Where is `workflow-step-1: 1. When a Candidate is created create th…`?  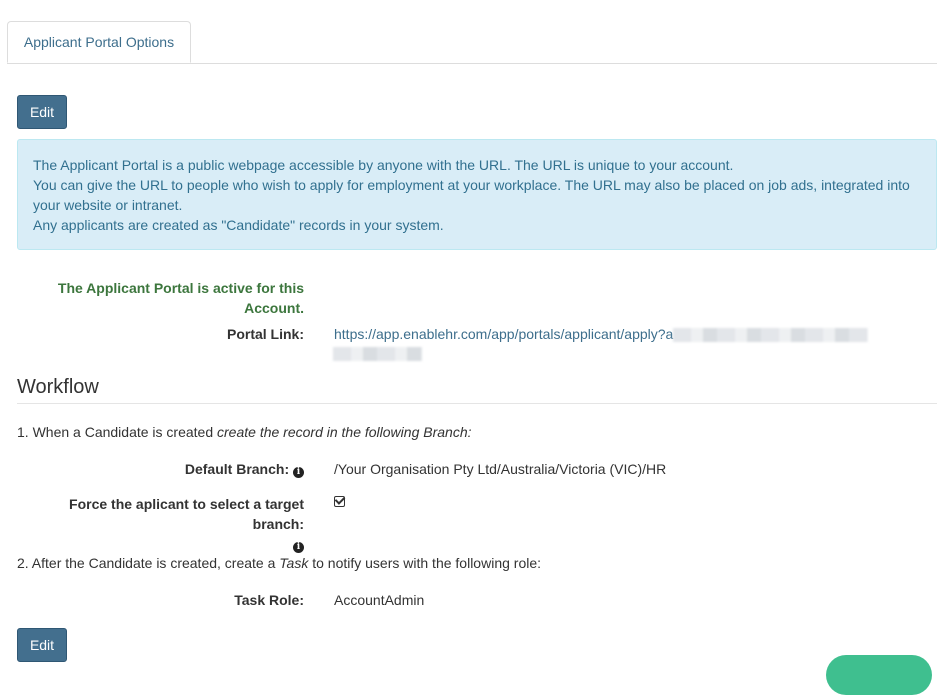 workflow-step-1: 1. When a Candidate is created create th… is located at coordinates (244, 432).